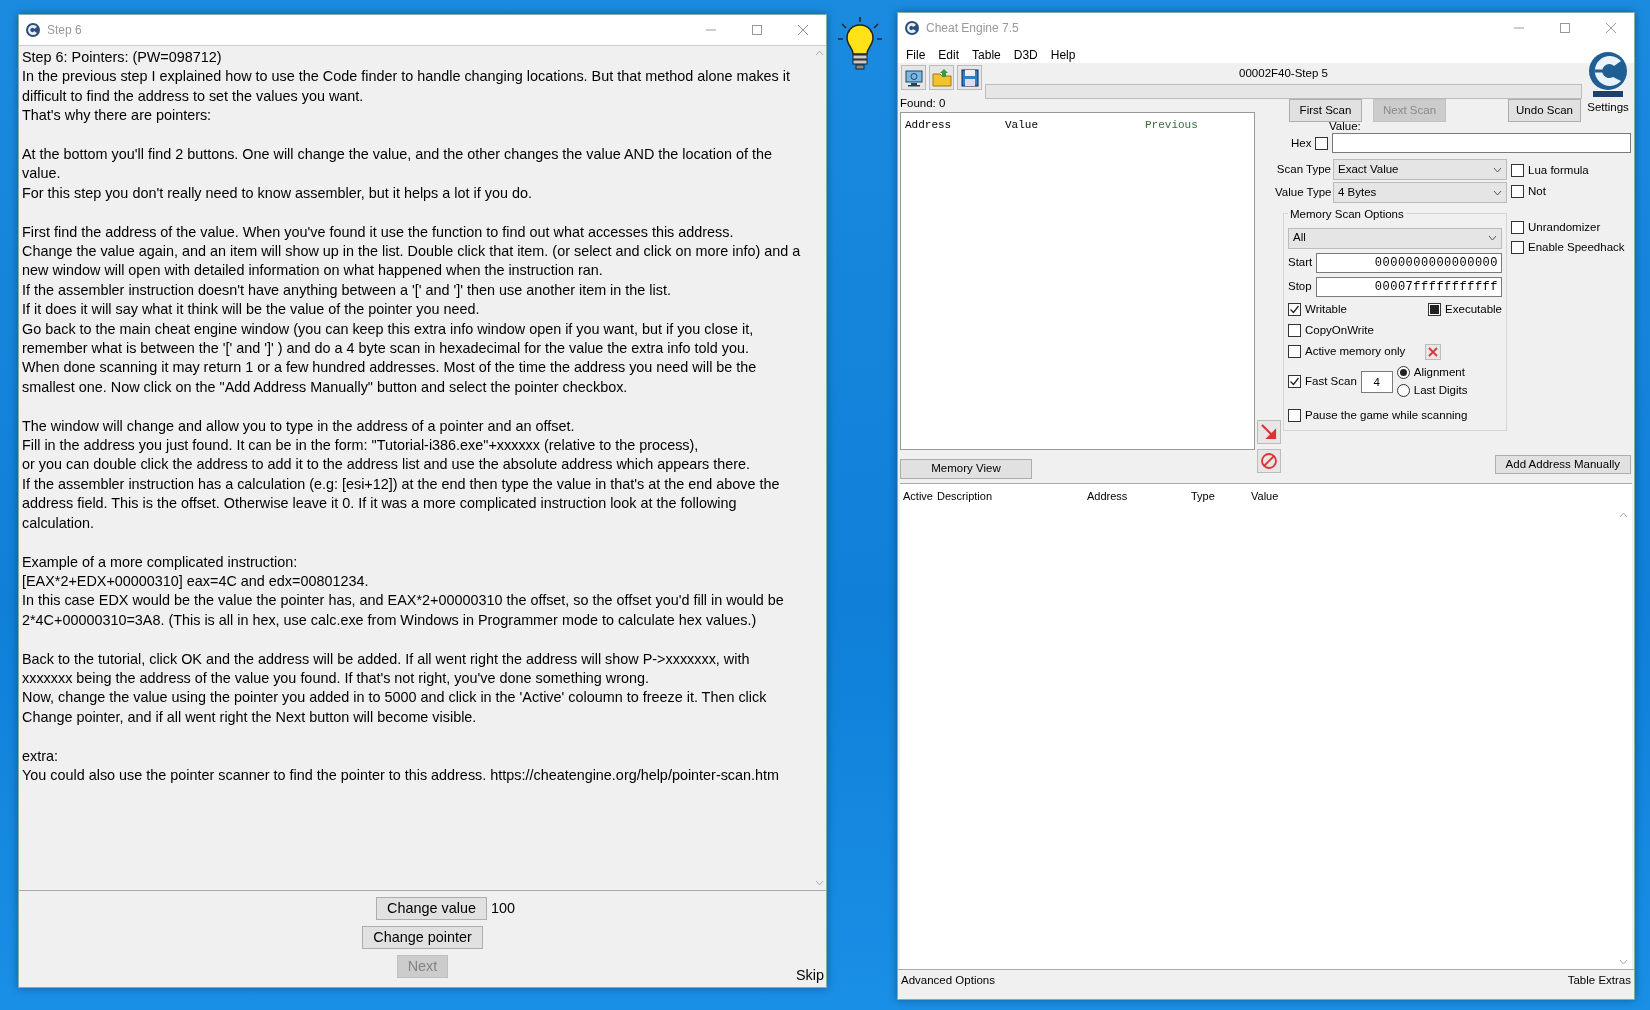  I want to click on column-header: Active, so click(918, 496).